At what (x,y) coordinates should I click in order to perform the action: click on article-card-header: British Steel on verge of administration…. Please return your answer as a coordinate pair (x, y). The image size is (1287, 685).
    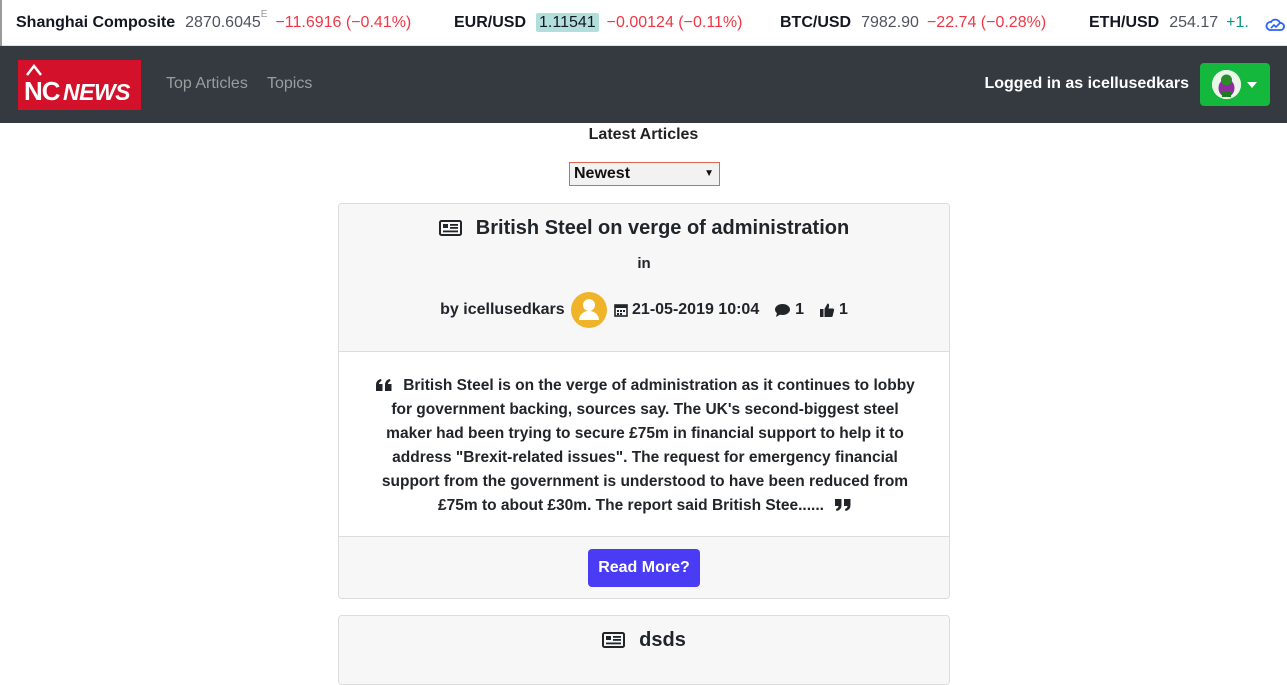
    Looking at the image, I should click on (644, 278).